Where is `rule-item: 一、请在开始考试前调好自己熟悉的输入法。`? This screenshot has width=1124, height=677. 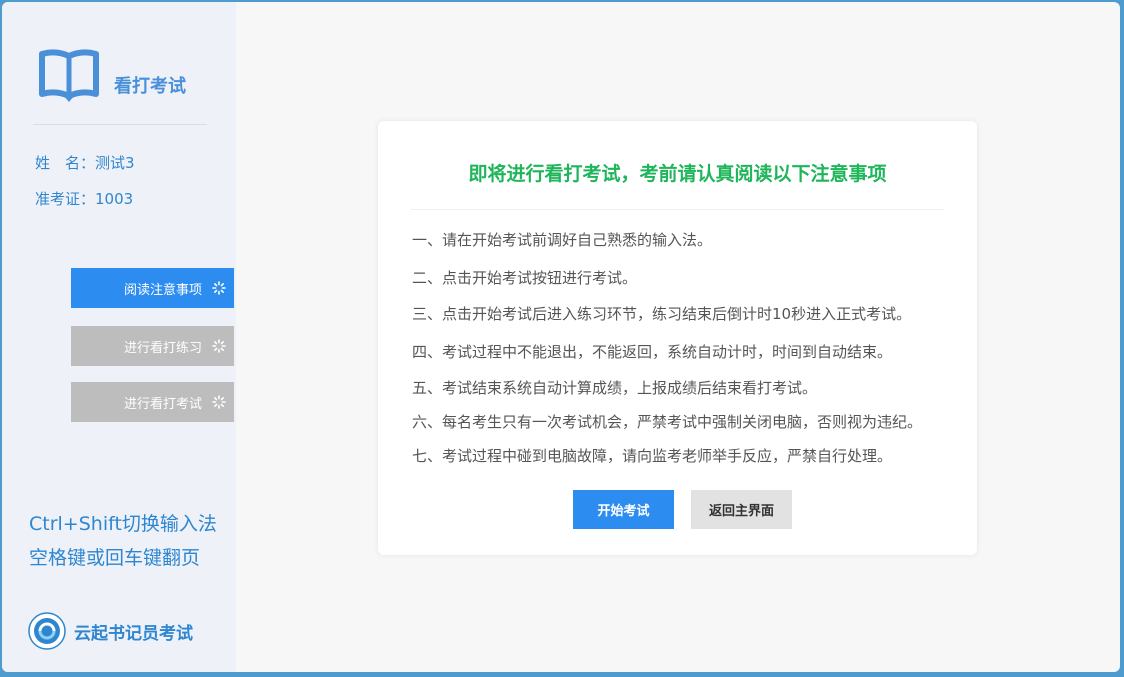
rule-item: 一、请在开始考试前调好自己熟悉的输入法。 is located at coordinates (562, 240).